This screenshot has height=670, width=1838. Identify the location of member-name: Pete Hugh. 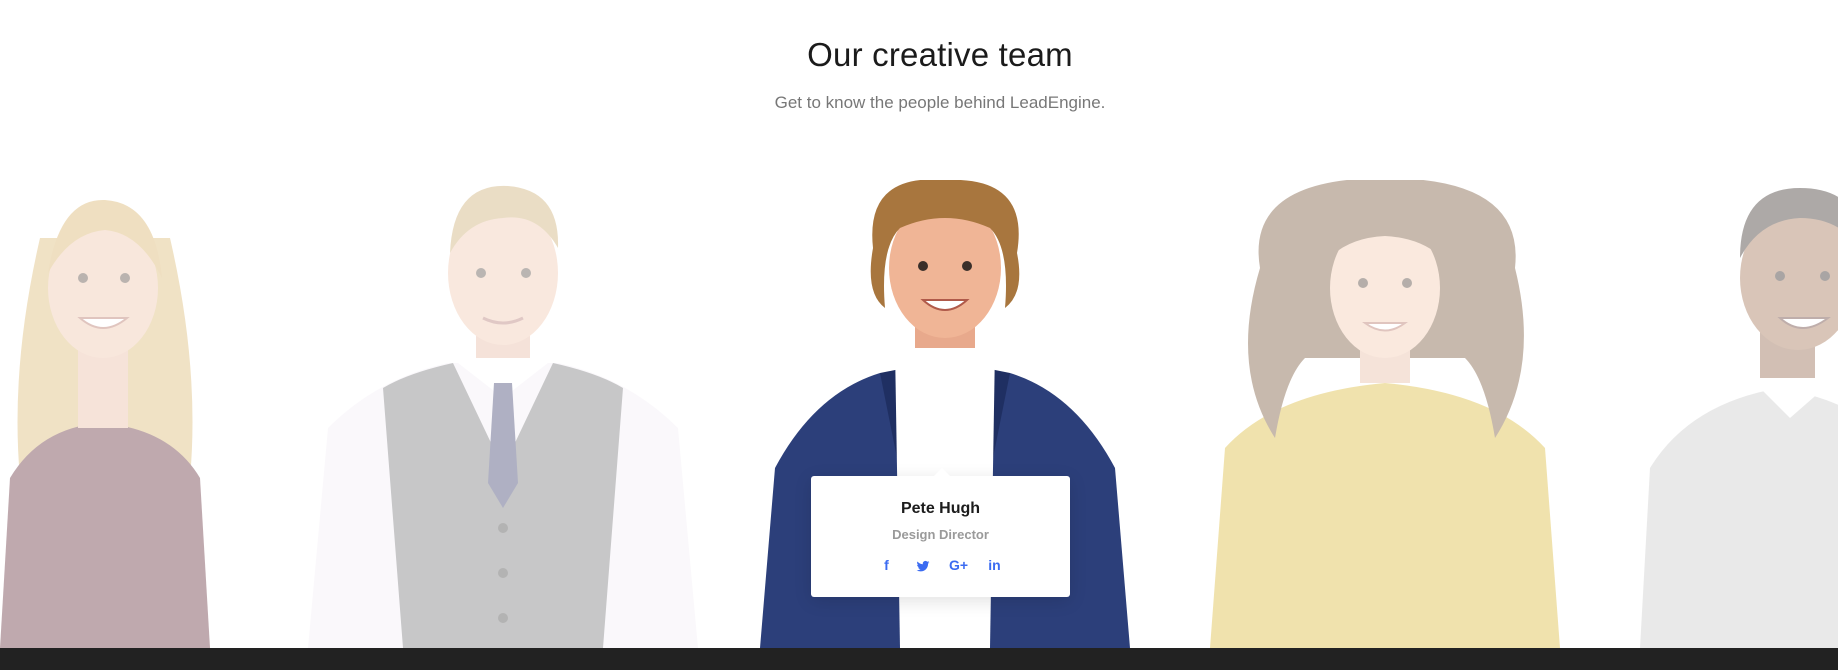
(940, 508).